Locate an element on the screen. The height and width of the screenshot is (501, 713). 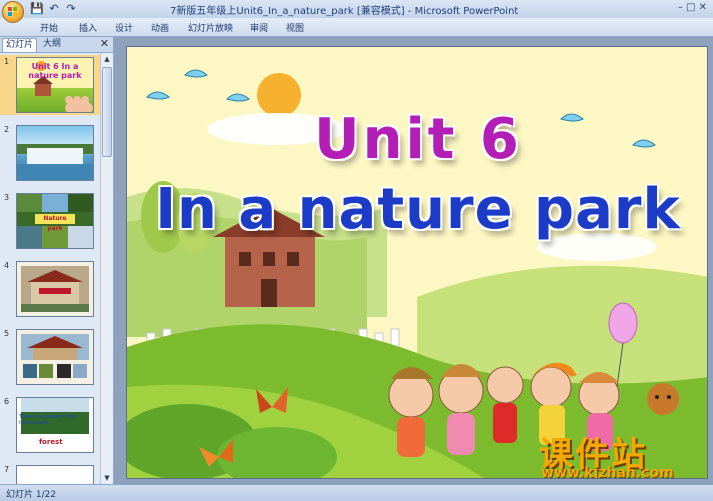
tab-home: 开始 is located at coordinates (49, 27).